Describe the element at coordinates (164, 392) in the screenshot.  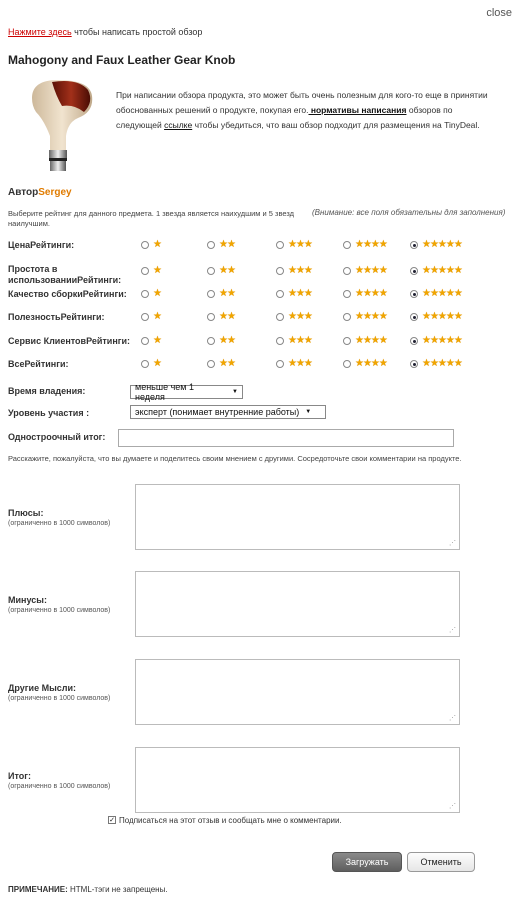
I see `ownership-value: меньше чем 1 неделя` at that location.